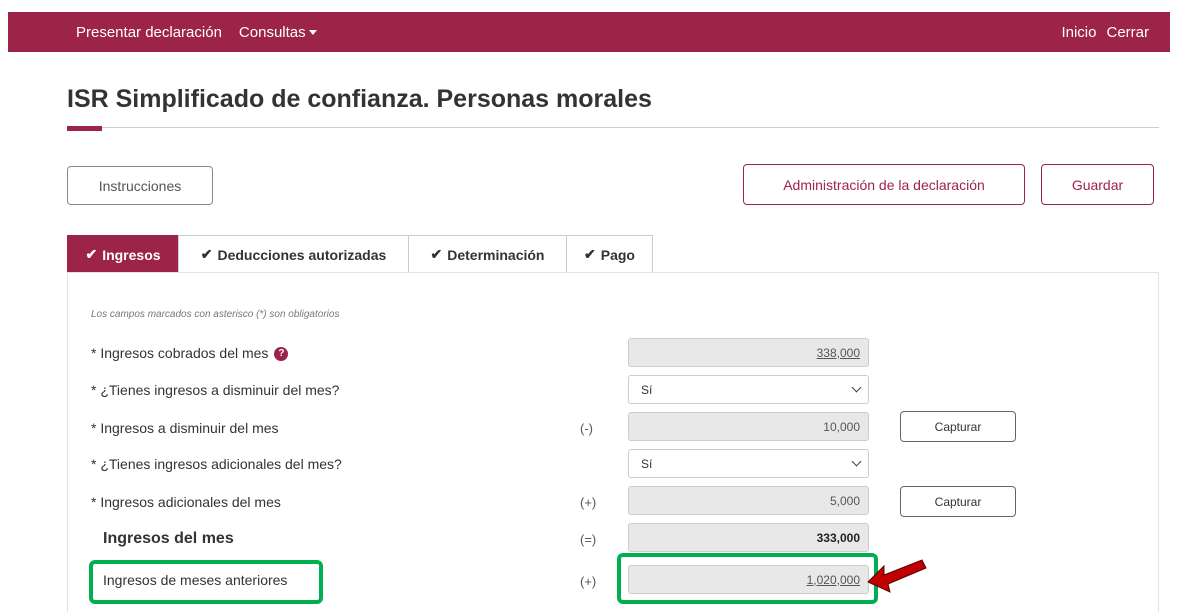 This screenshot has width=1195, height=612. Describe the element at coordinates (833, 579) in the screenshot. I see `field-value: 1,020,000` at that location.